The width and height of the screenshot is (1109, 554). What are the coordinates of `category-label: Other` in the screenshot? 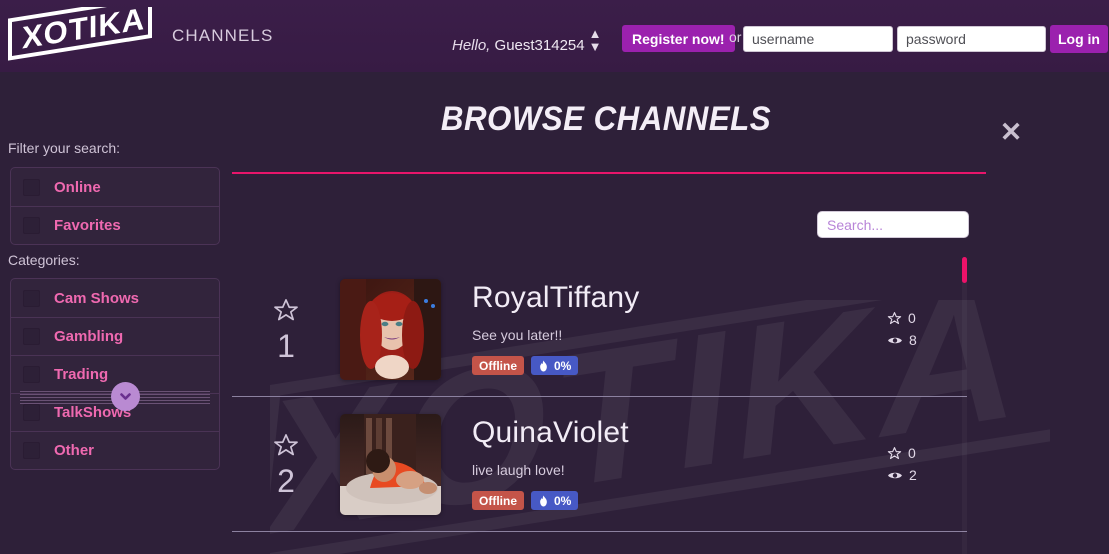 It's located at (74, 450).